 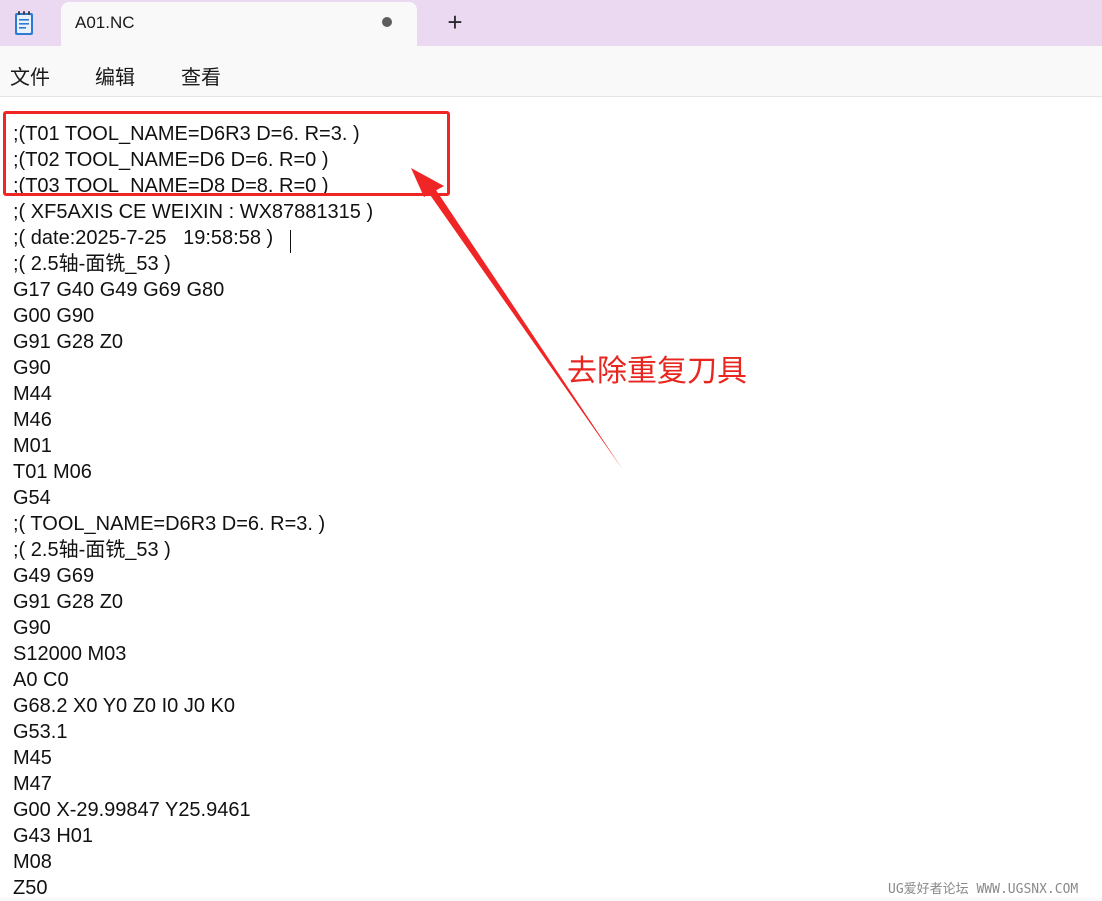 What do you see at coordinates (290, 241) in the screenshot?
I see `text-caret` at bounding box center [290, 241].